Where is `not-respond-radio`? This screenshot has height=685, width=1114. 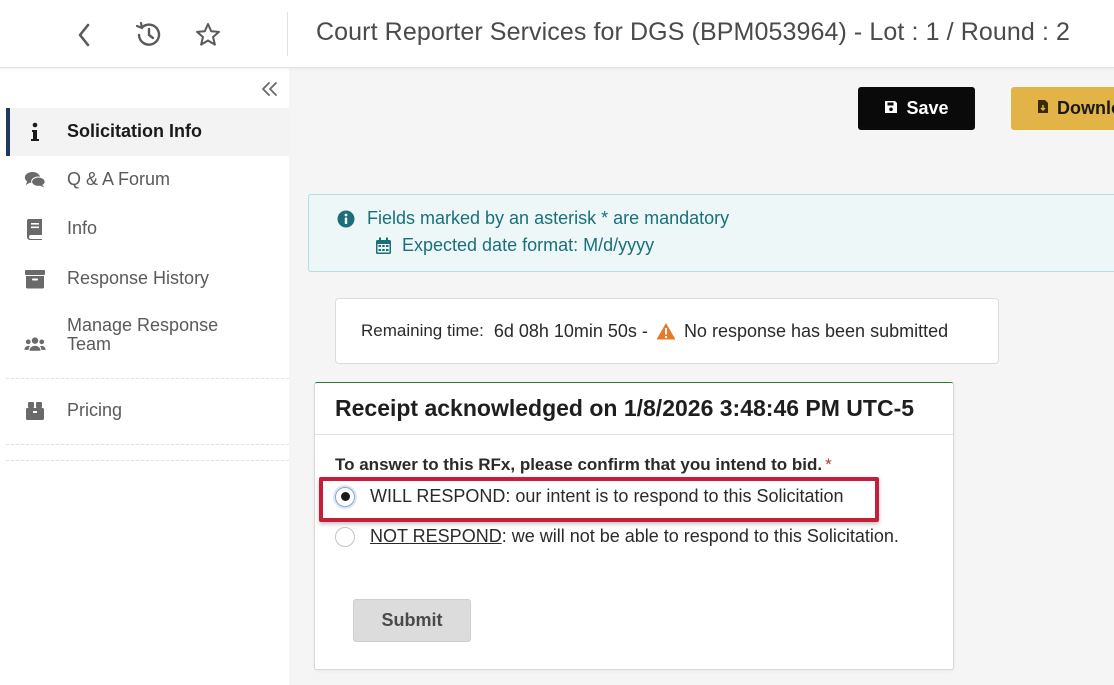 not-respond-radio is located at coordinates (345, 536).